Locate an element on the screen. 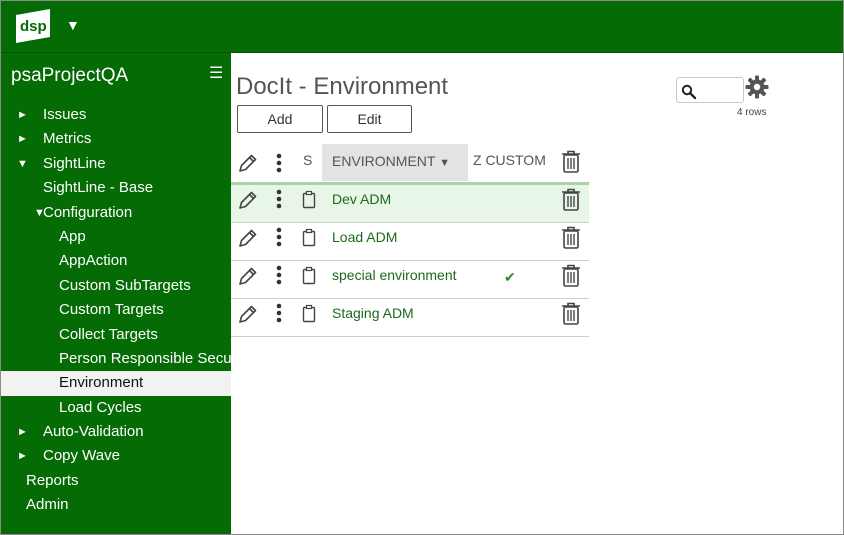 The width and height of the screenshot is (844, 535). expanded-arrow-icon: ▼ is located at coordinates (22, 163).